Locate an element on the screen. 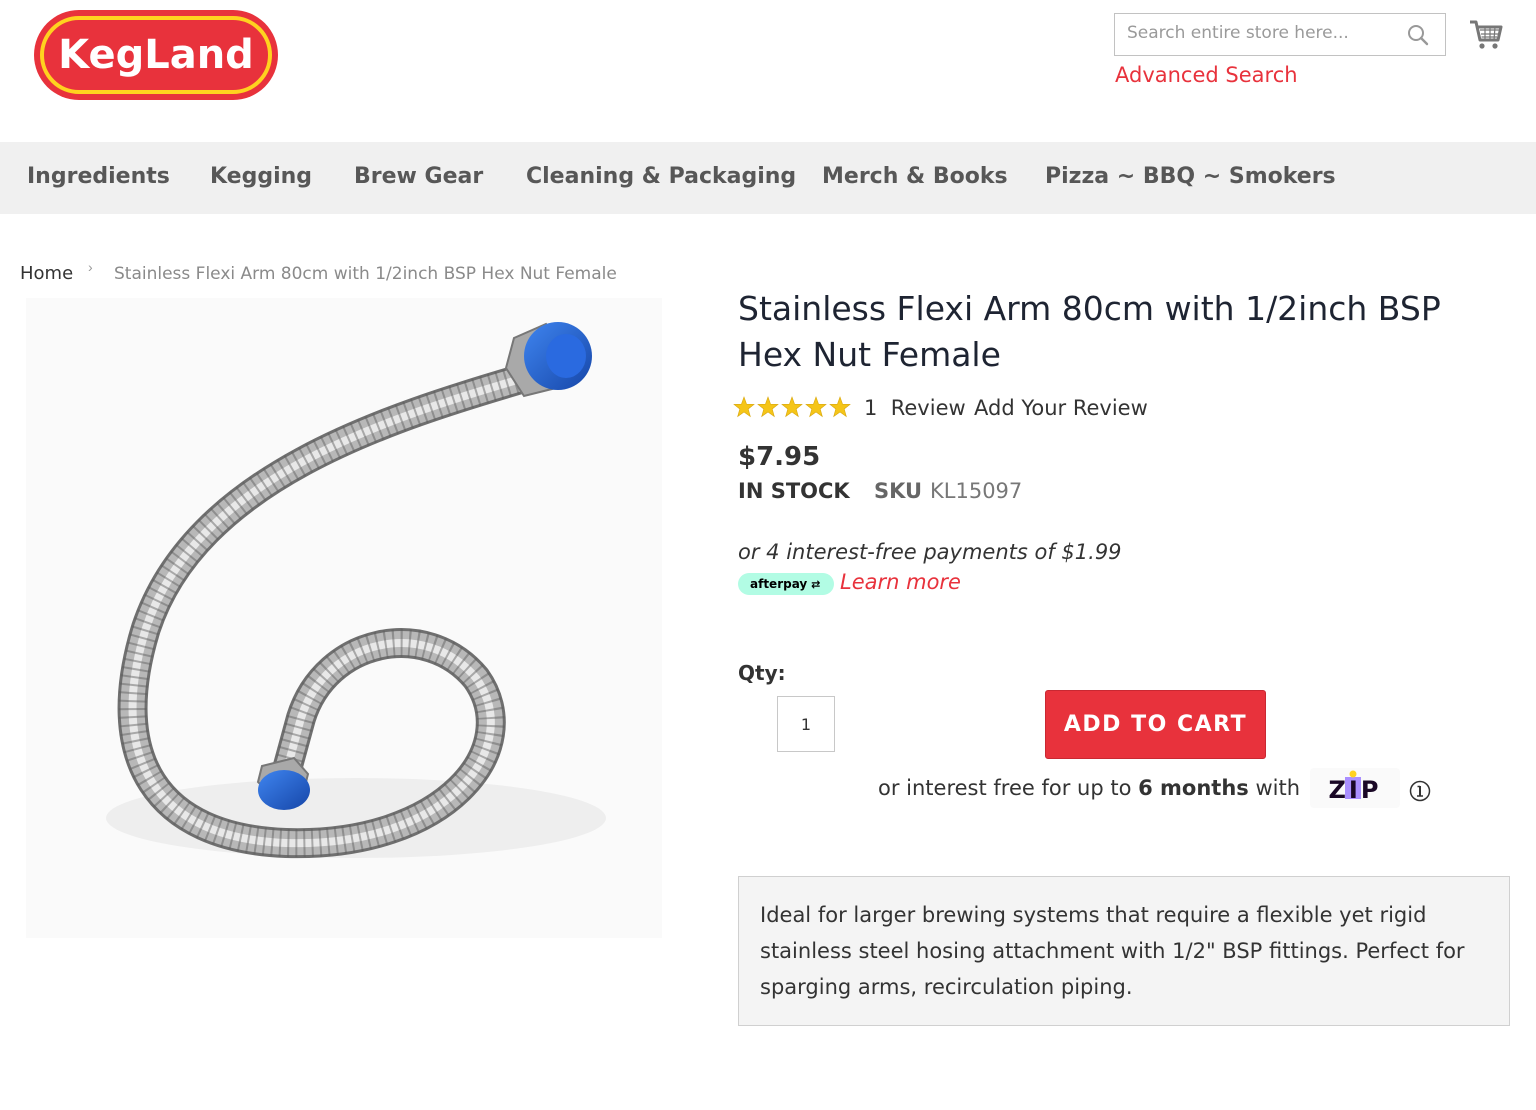 This screenshot has height=1110, width=1536. keg-land-logo: KegLand is located at coordinates (156, 55).